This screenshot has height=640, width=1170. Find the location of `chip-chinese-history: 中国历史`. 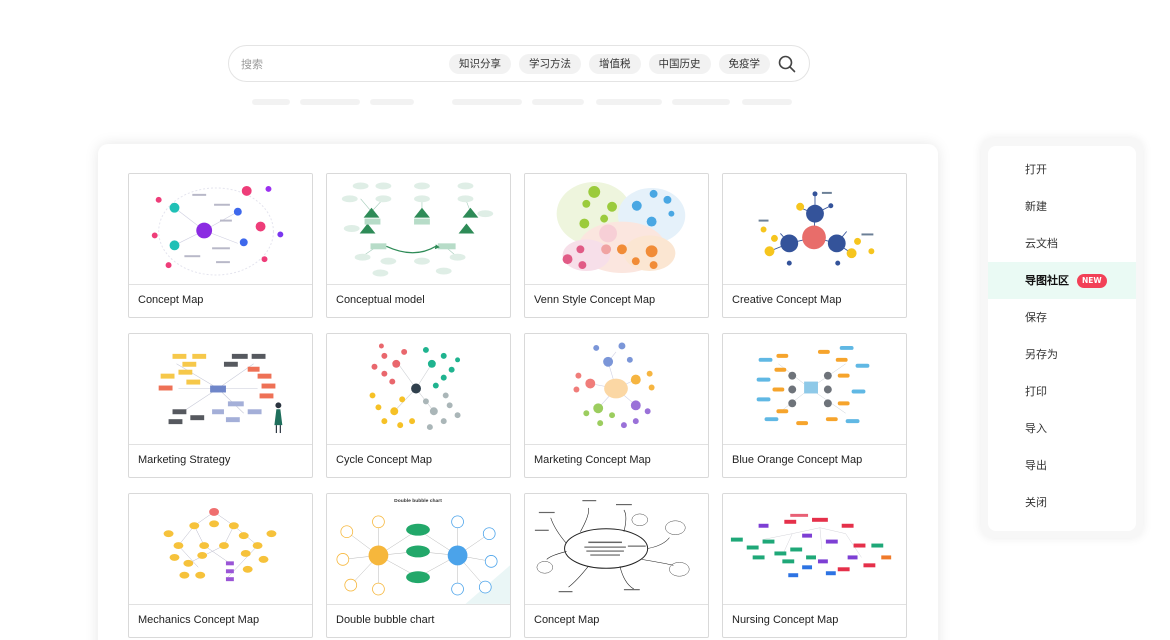

chip-chinese-history: 中国历史 is located at coordinates (679, 64).